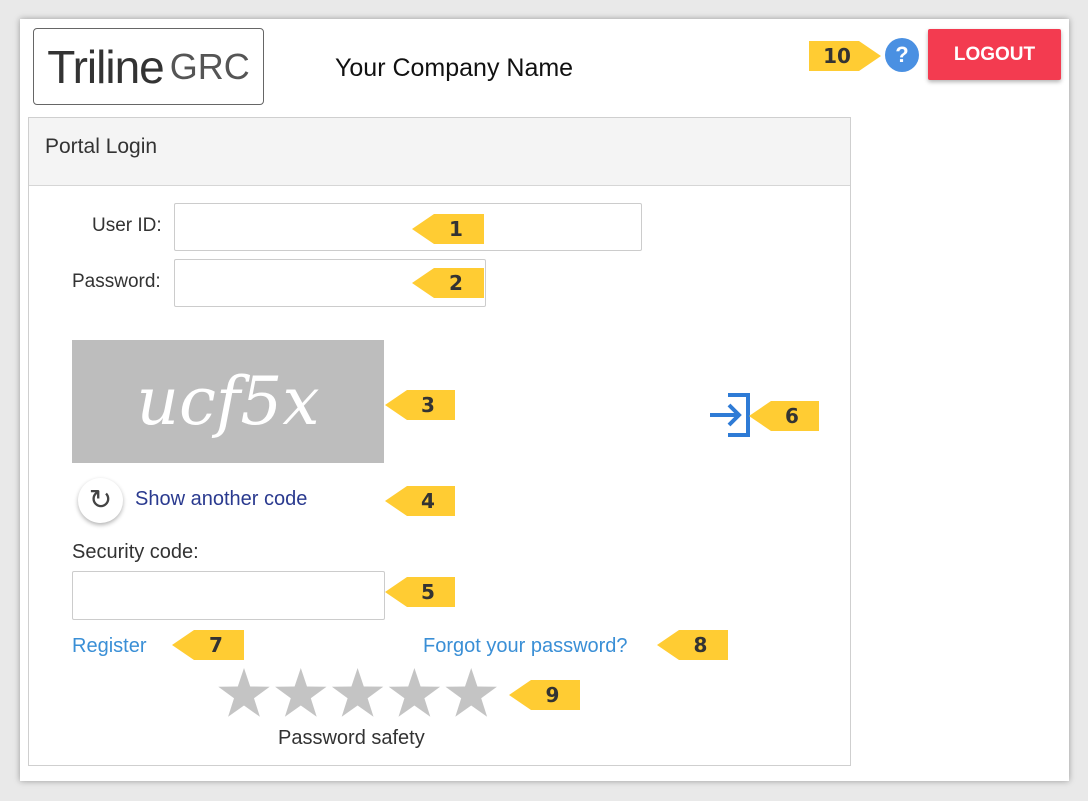  Describe the element at coordinates (101, 146) in the screenshot. I see `panel-title: Portal Login` at that location.